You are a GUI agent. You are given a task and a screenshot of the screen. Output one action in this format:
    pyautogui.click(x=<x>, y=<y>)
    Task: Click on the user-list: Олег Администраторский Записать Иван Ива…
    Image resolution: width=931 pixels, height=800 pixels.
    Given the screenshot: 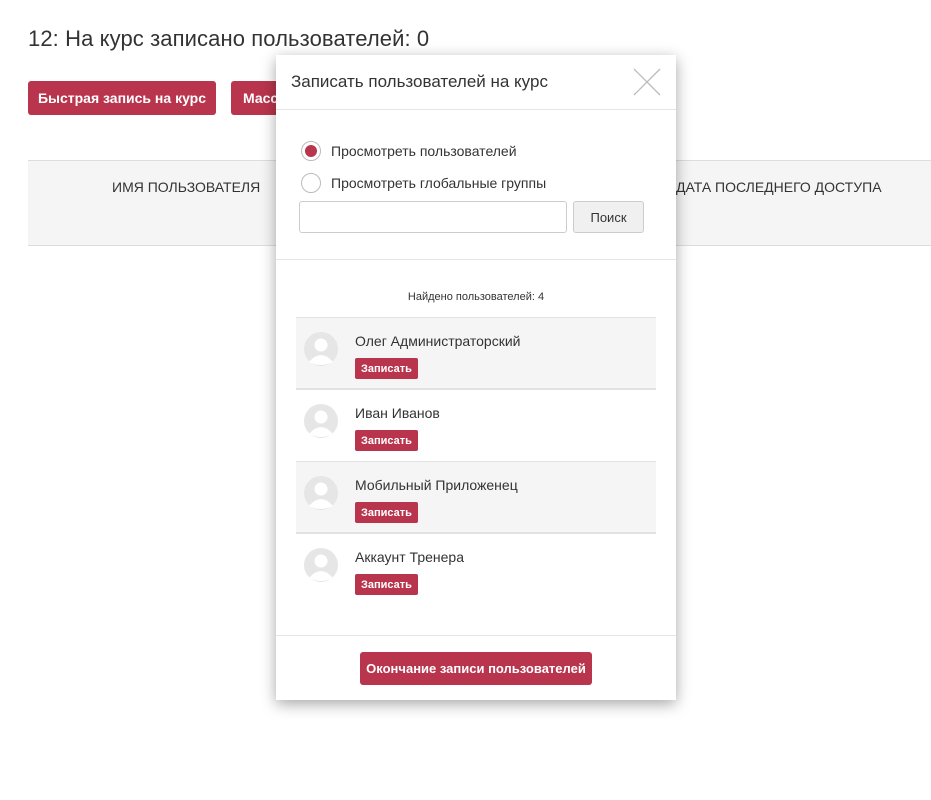 What is the action you would take?
    pyautogui.click(x=476, y=461)
    